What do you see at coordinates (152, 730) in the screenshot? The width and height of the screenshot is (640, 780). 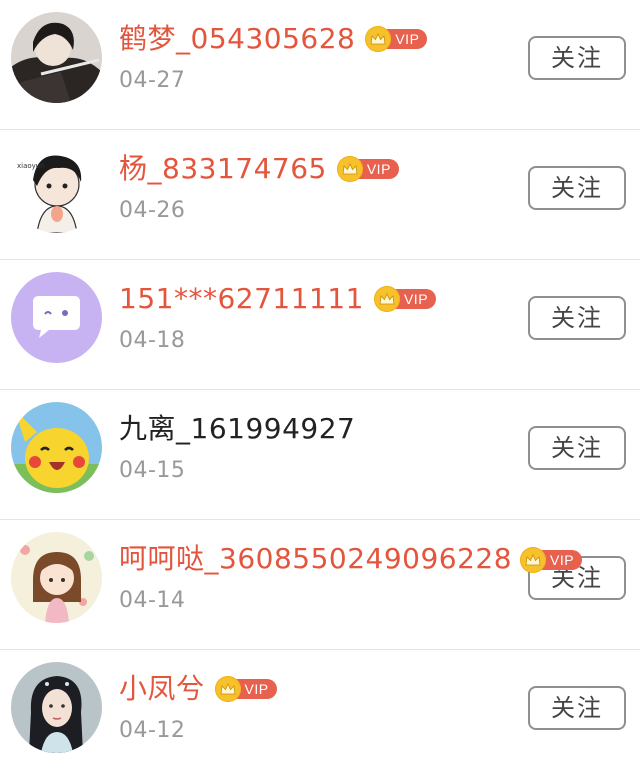 I see `follow-date: 04-12` at bounding box center [152, 730].